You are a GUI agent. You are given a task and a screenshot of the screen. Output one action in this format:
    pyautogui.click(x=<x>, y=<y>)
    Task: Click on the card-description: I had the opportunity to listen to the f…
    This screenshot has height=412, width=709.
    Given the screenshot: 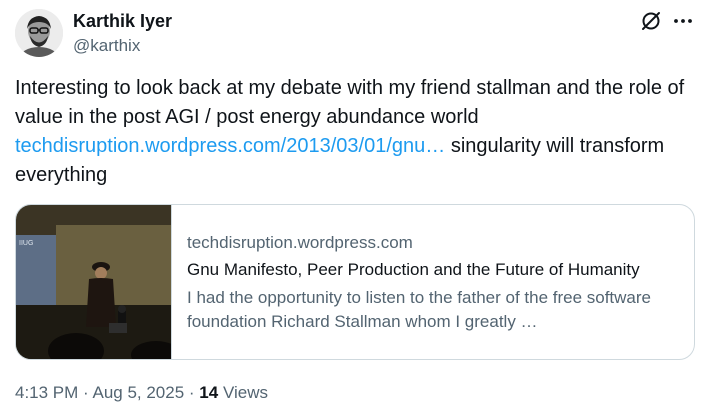 What is the action you would take?
    pyautogui.click(x=419, y=309)
    